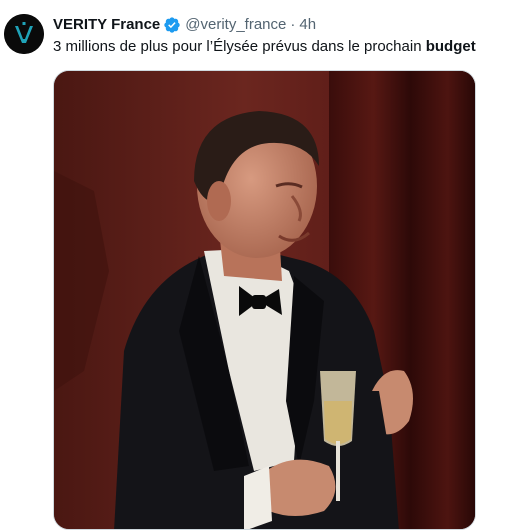  Describe the element at coordinates (184, 25) in the screenshot. I see `tweet-header: VERITY France @verity_france · 4h` at that location.